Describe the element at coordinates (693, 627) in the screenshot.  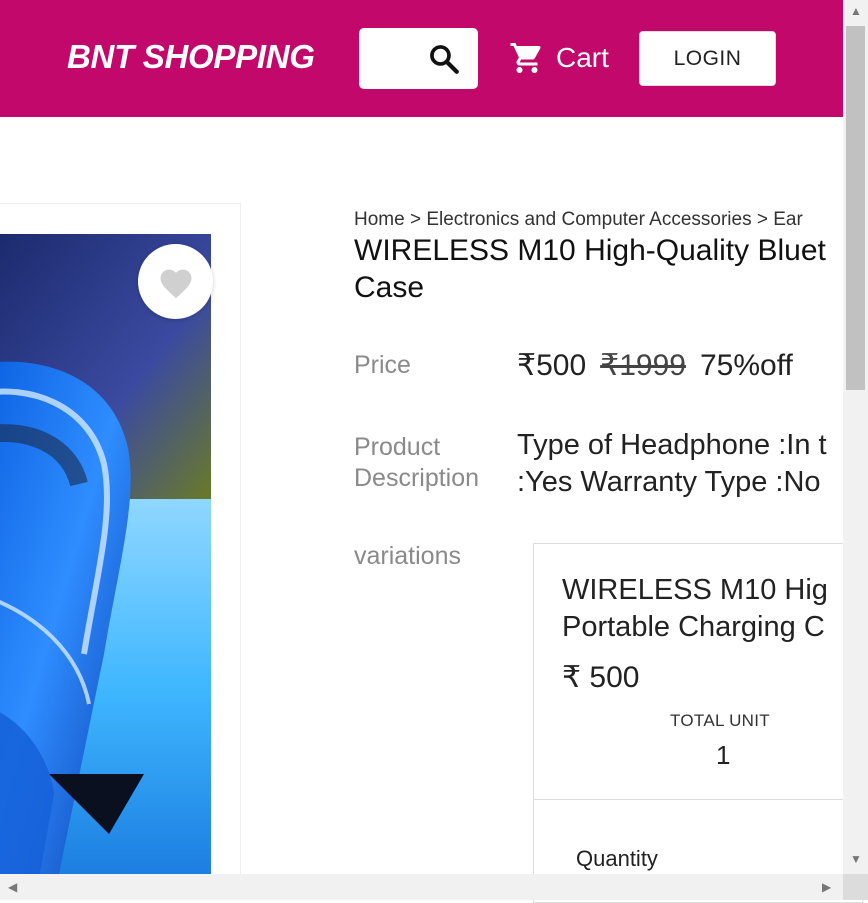
I see `variation-name-line2: Portable Charging C` at that location.